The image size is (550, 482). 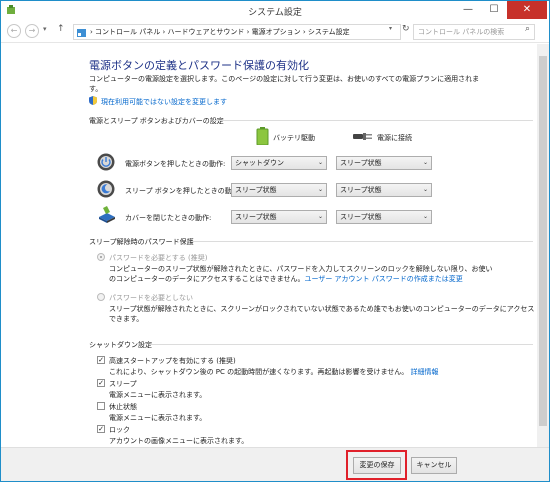 What do you see at coordinates (424, 372) in the screenshot?
I see `more-info-link: 詳細情報` at bounding box center [424, 372].